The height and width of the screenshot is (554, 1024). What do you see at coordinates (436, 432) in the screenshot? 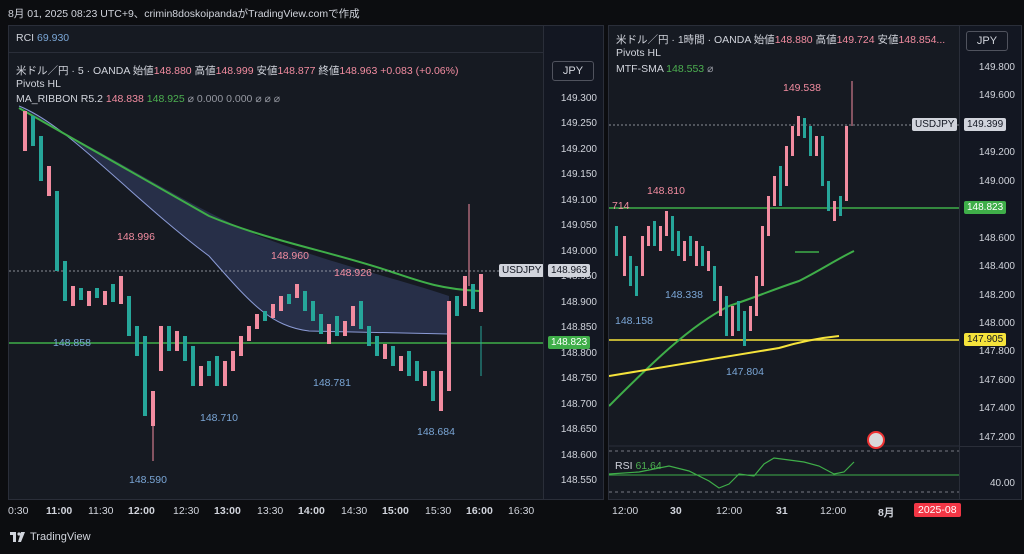
I see `pivot-label: 148.684` at bounding box center [436, 432].